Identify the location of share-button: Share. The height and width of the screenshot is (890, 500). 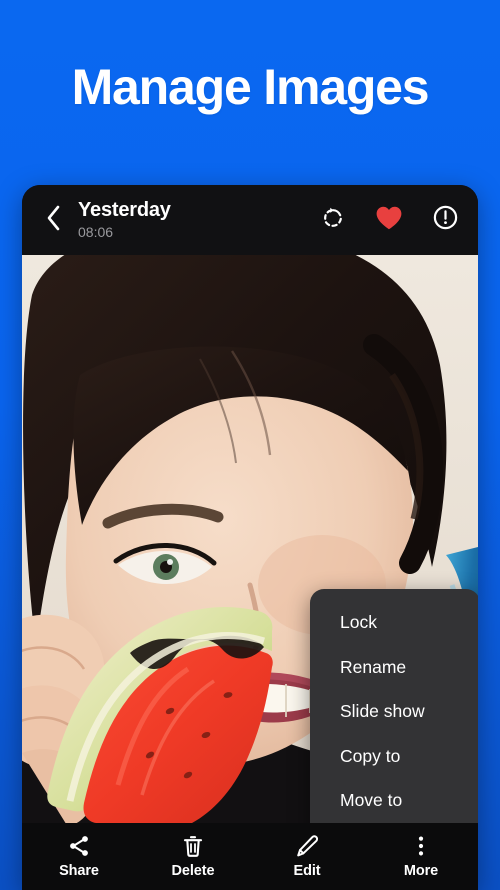
(79, 856).